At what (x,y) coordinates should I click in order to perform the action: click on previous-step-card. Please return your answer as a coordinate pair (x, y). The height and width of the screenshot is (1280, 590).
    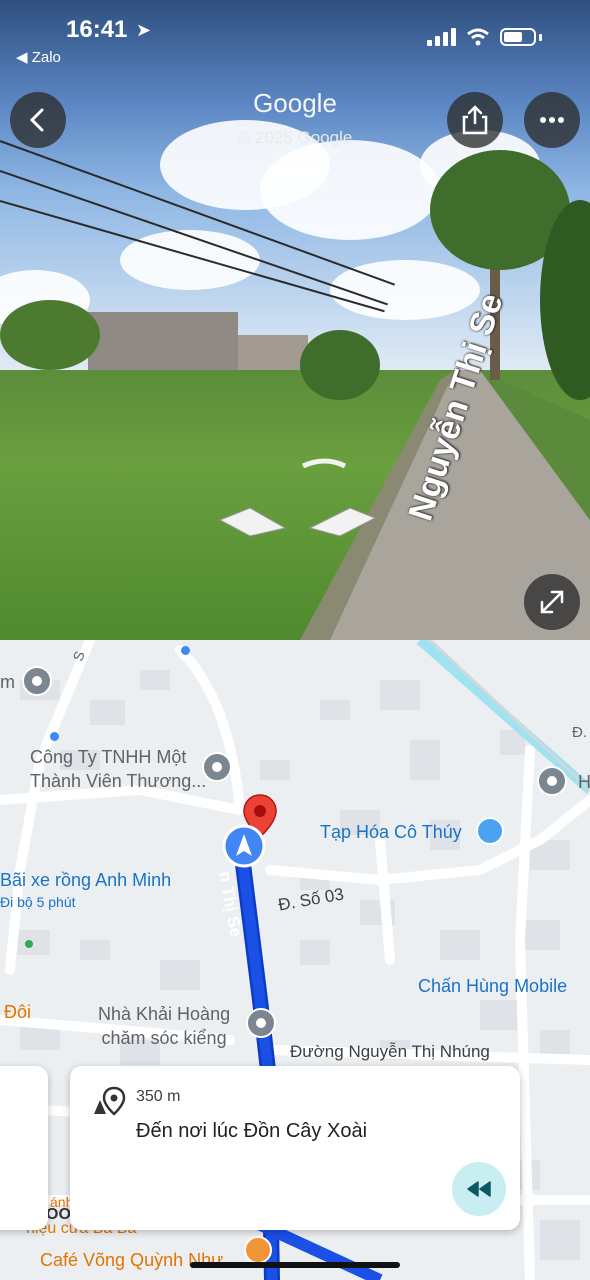
    Looking at the image, I should click on (24, 1148).